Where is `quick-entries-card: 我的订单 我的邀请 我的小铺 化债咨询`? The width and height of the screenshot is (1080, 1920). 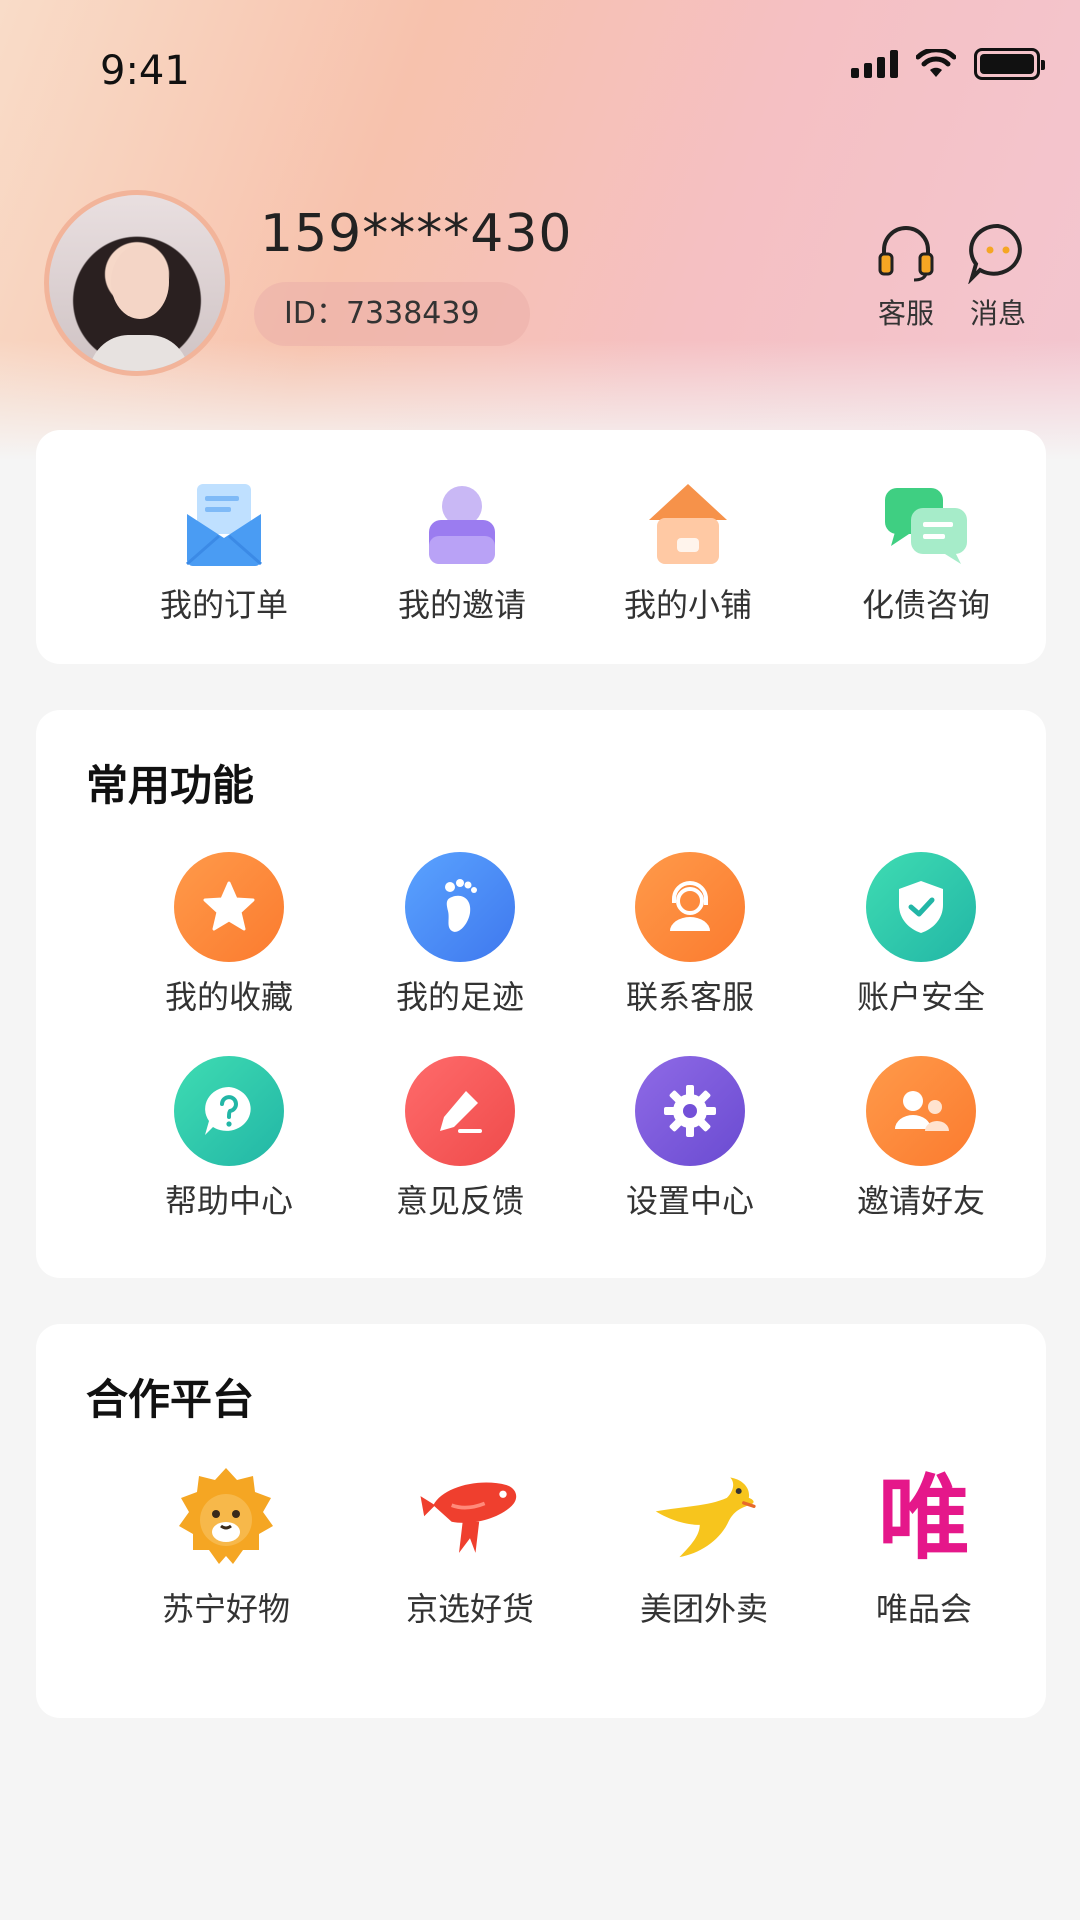
quick-entries-card: 我的订单 我的邀请 我的小铺 化债咨询 is located at coordinates (541, 547).